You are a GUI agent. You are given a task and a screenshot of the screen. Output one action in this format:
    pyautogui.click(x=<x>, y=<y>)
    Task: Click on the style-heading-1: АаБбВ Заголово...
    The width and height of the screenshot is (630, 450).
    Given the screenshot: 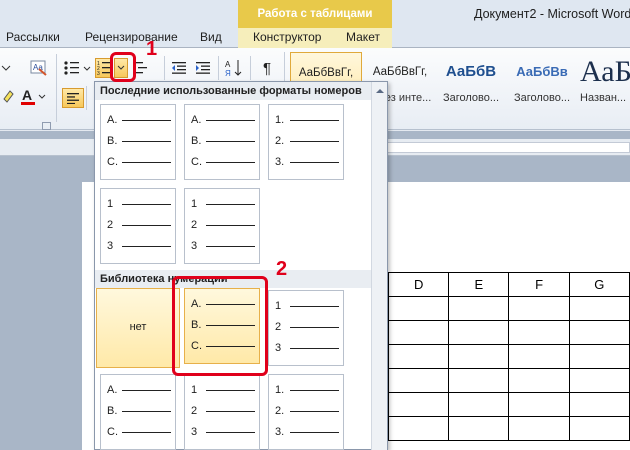 What is the action you would take?
    pyautogui.click(x=471, y=82)
    